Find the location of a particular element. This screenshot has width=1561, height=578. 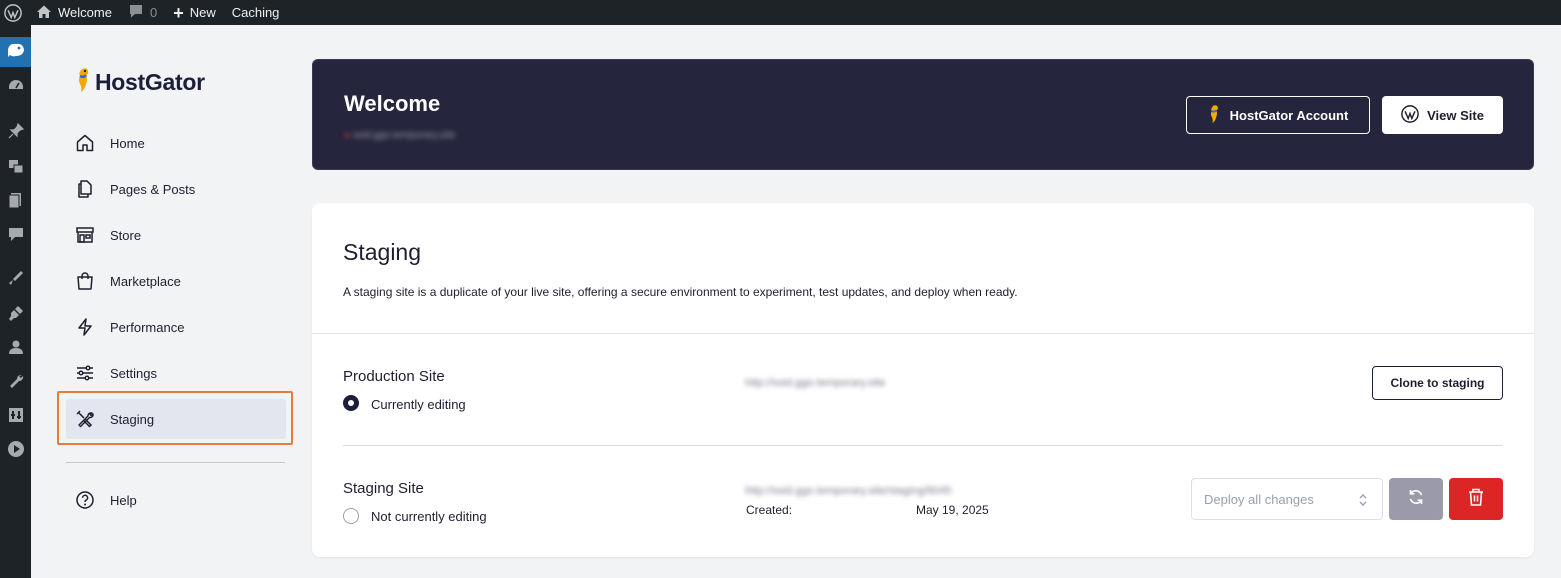

admin-bar-new-label: New is located at coordinates (202, 12).